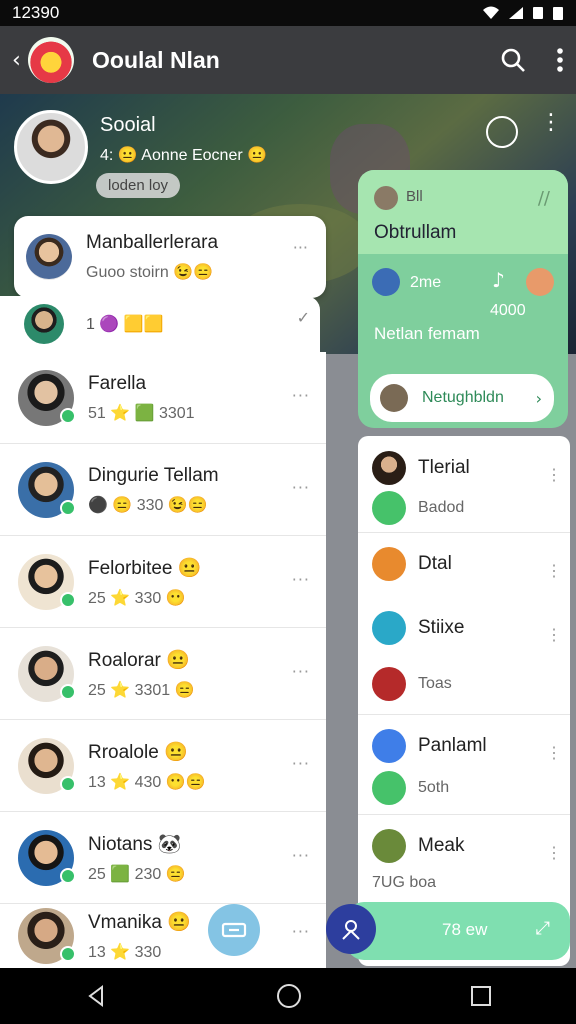 This screenshot has height=1024, width=576. Describe the element at coordinates (128, 125) in the screenshot. I see `profile-name: Sooial` at that location.